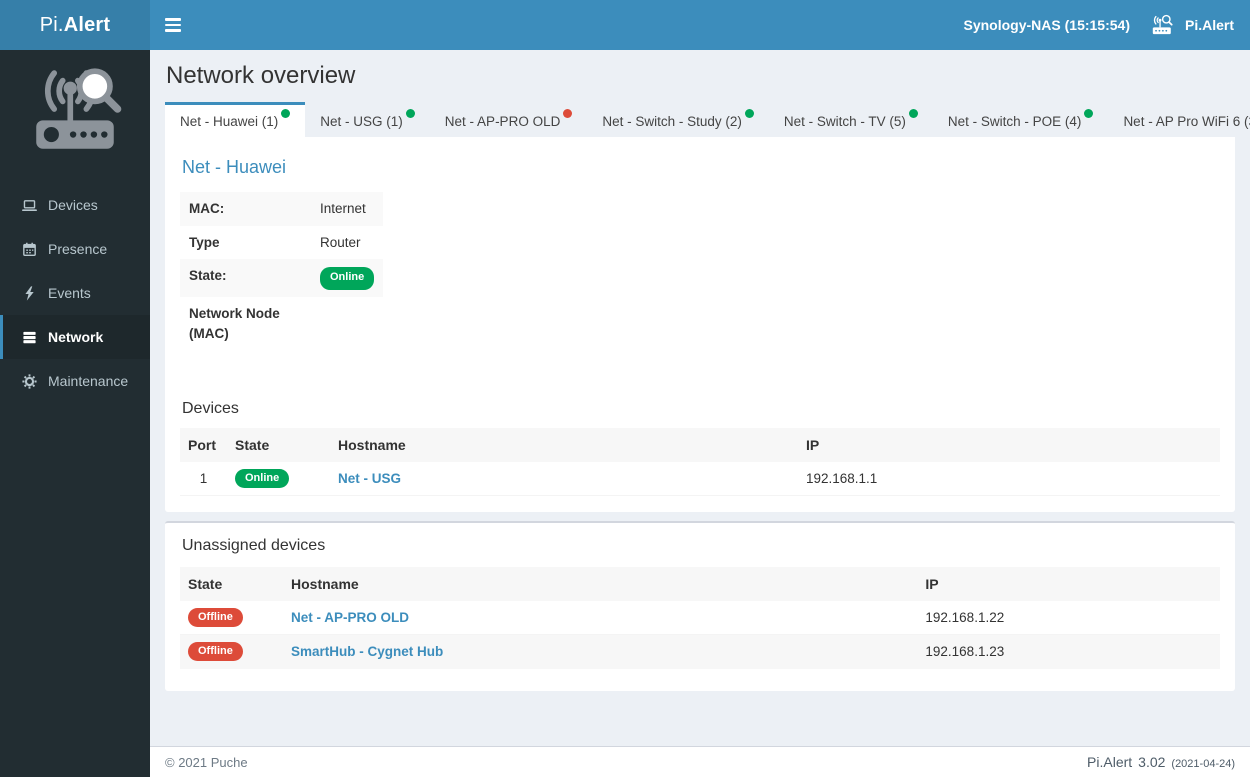 The image size is (1250, 777). I want to click on node-info-table: MAC: Internet Type Router State: Online, so click(282, 271).